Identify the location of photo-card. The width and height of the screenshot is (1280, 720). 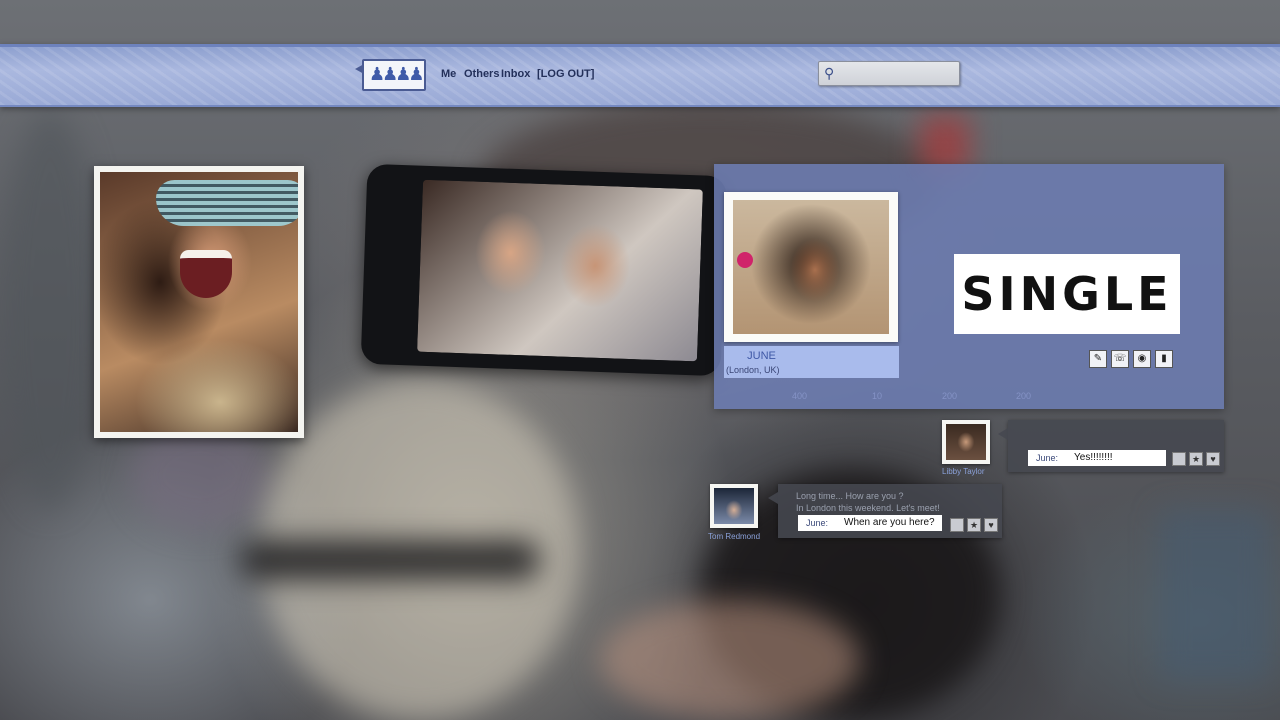
(199, 302).